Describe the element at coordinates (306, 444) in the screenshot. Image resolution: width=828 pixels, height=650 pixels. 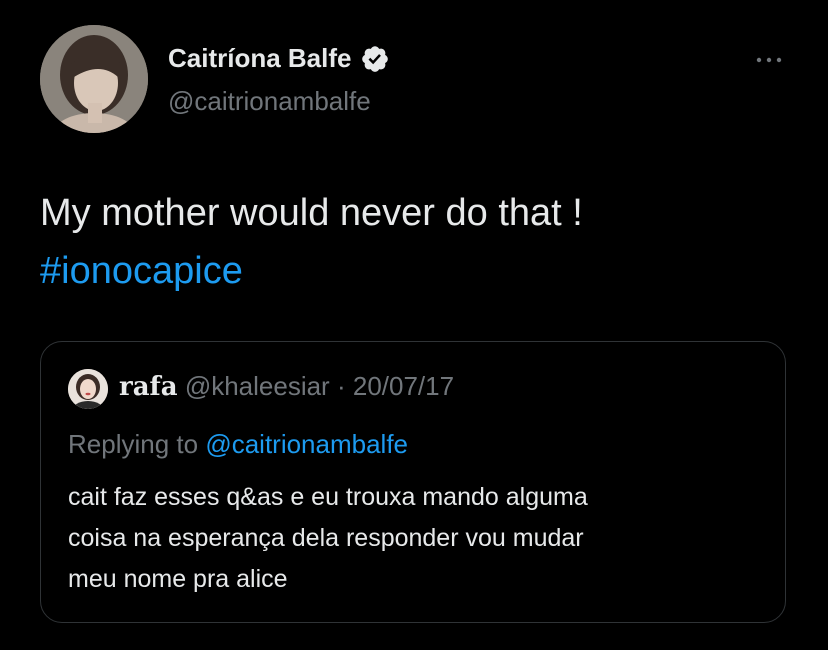
I see `replying-handle-link: @caitrionambalfe` at that location.